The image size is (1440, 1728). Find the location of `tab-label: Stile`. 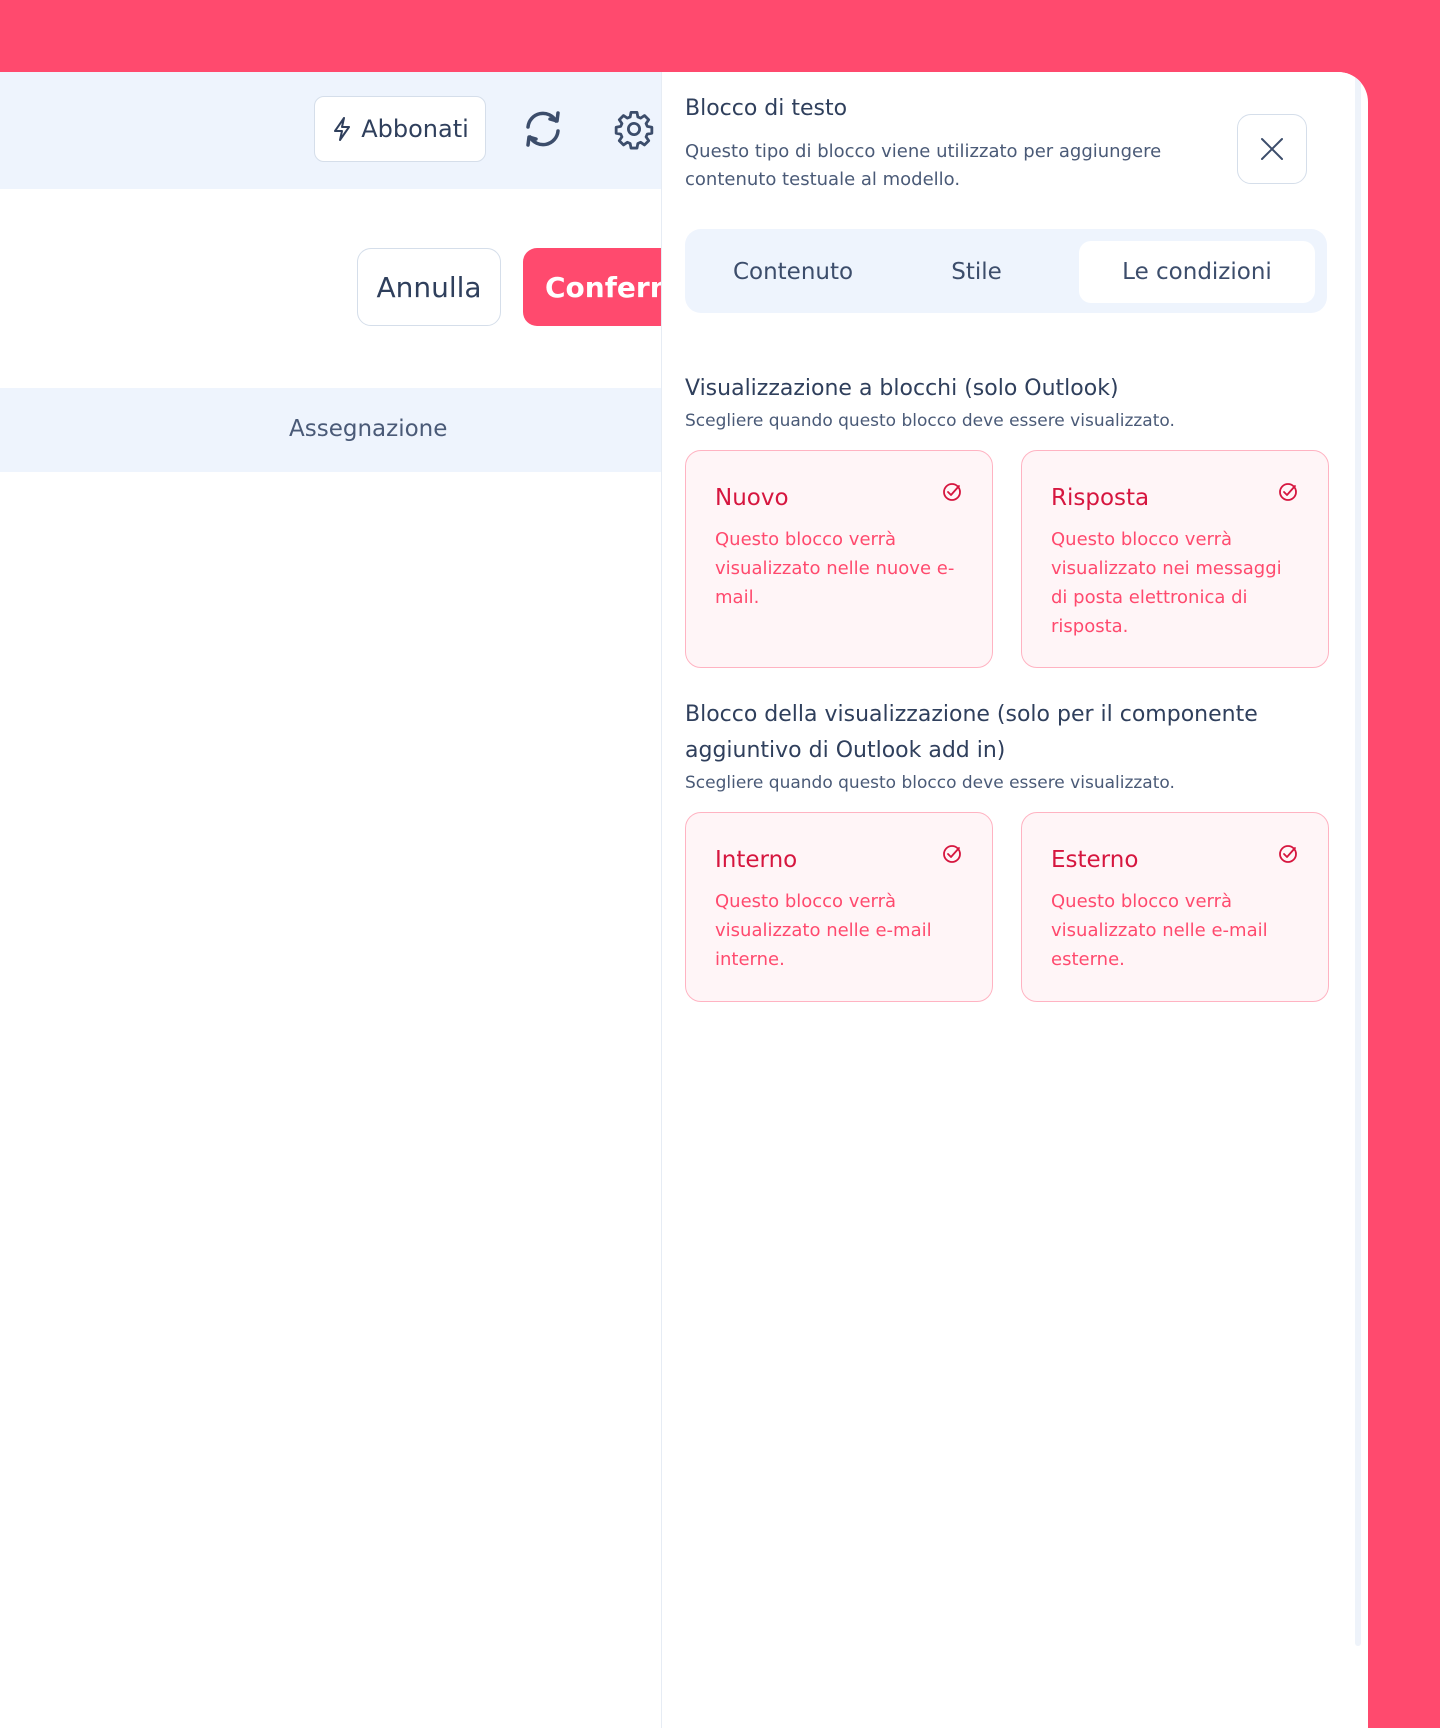

tab-label: Stile is located at coordinates (976, 272).